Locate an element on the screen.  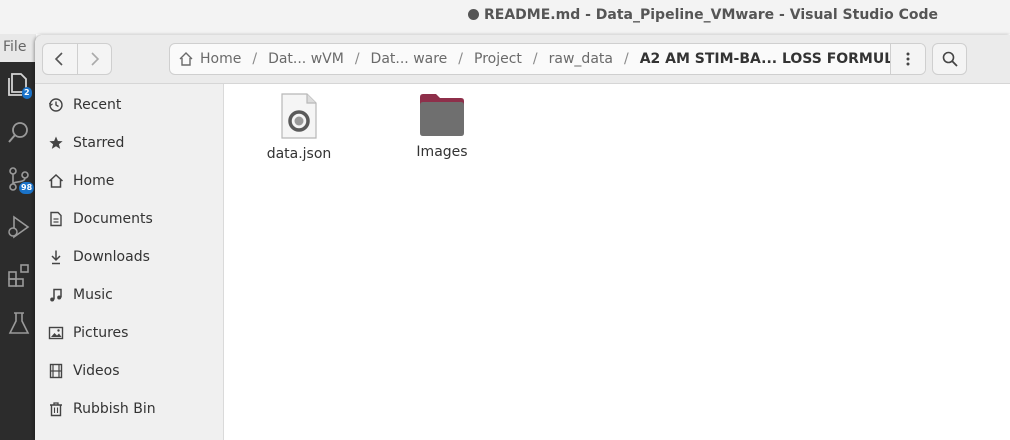
document-icon is located at coordinates (56, 219).